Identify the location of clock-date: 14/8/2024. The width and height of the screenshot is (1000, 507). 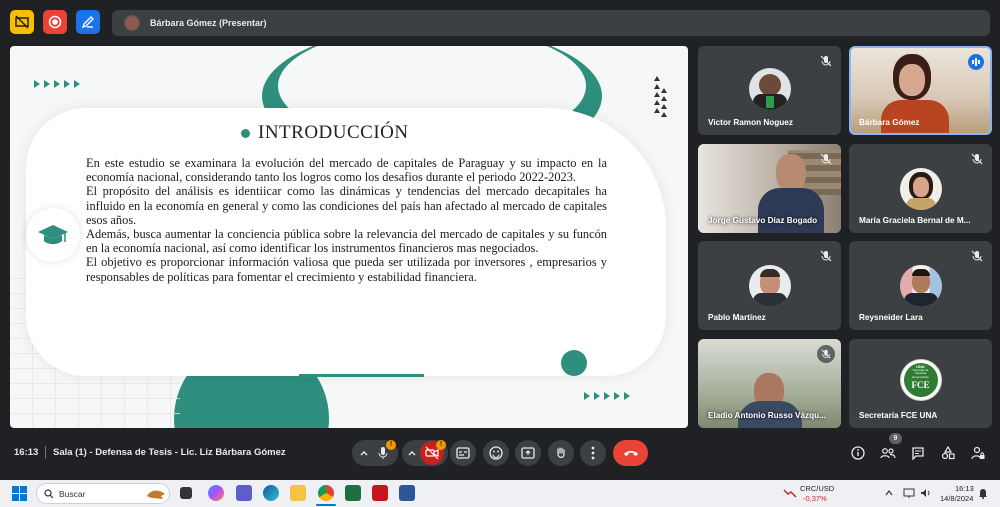
(956, 498).